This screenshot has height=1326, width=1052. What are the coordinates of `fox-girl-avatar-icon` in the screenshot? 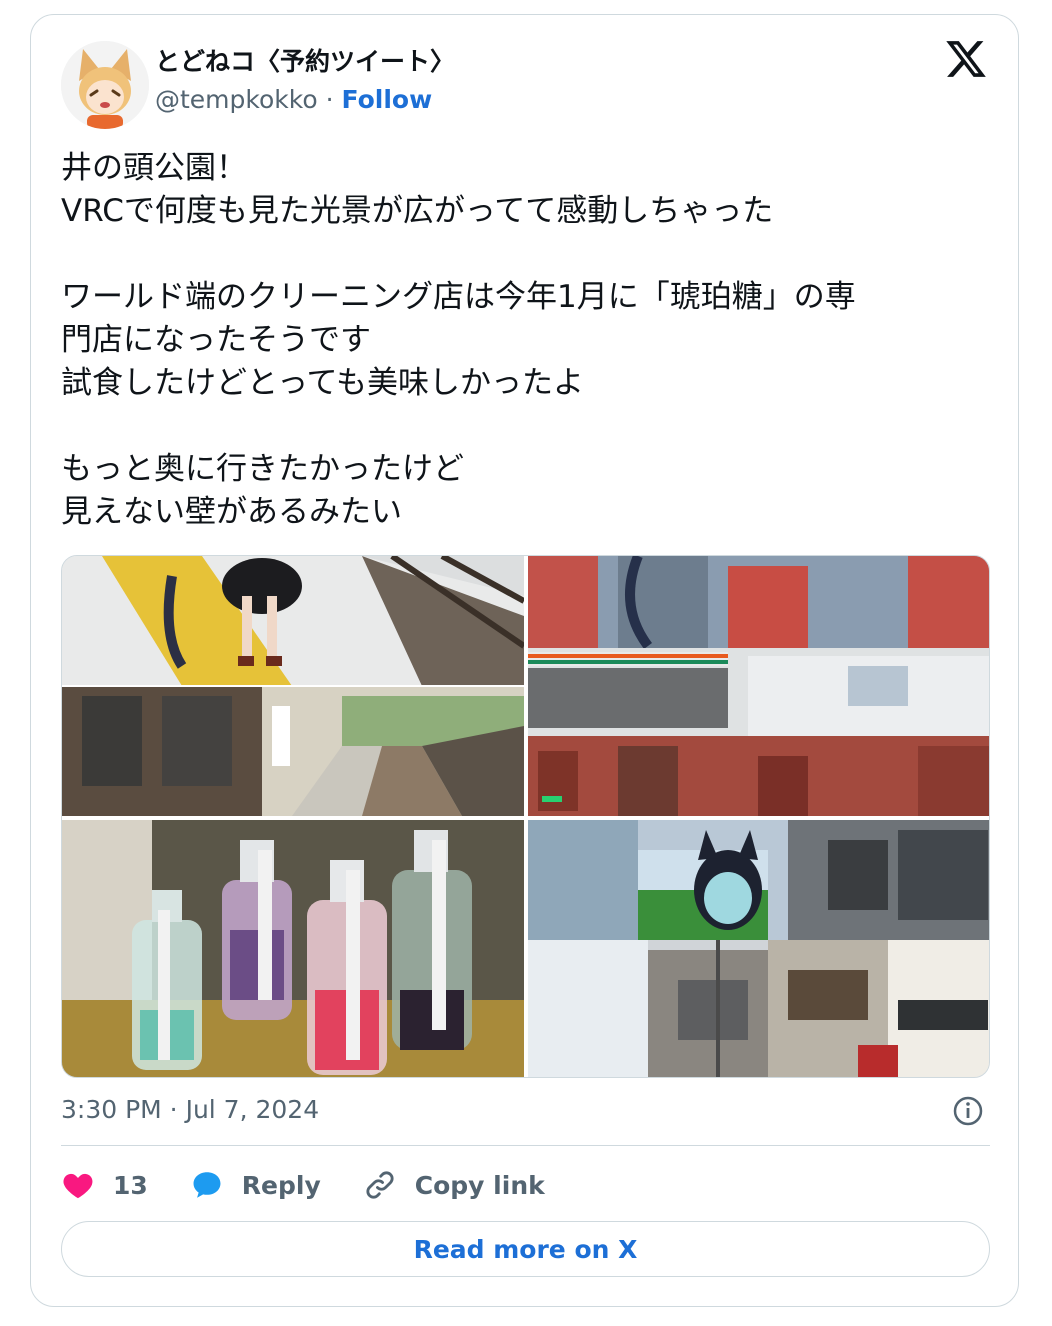 It's located at (105, 85).